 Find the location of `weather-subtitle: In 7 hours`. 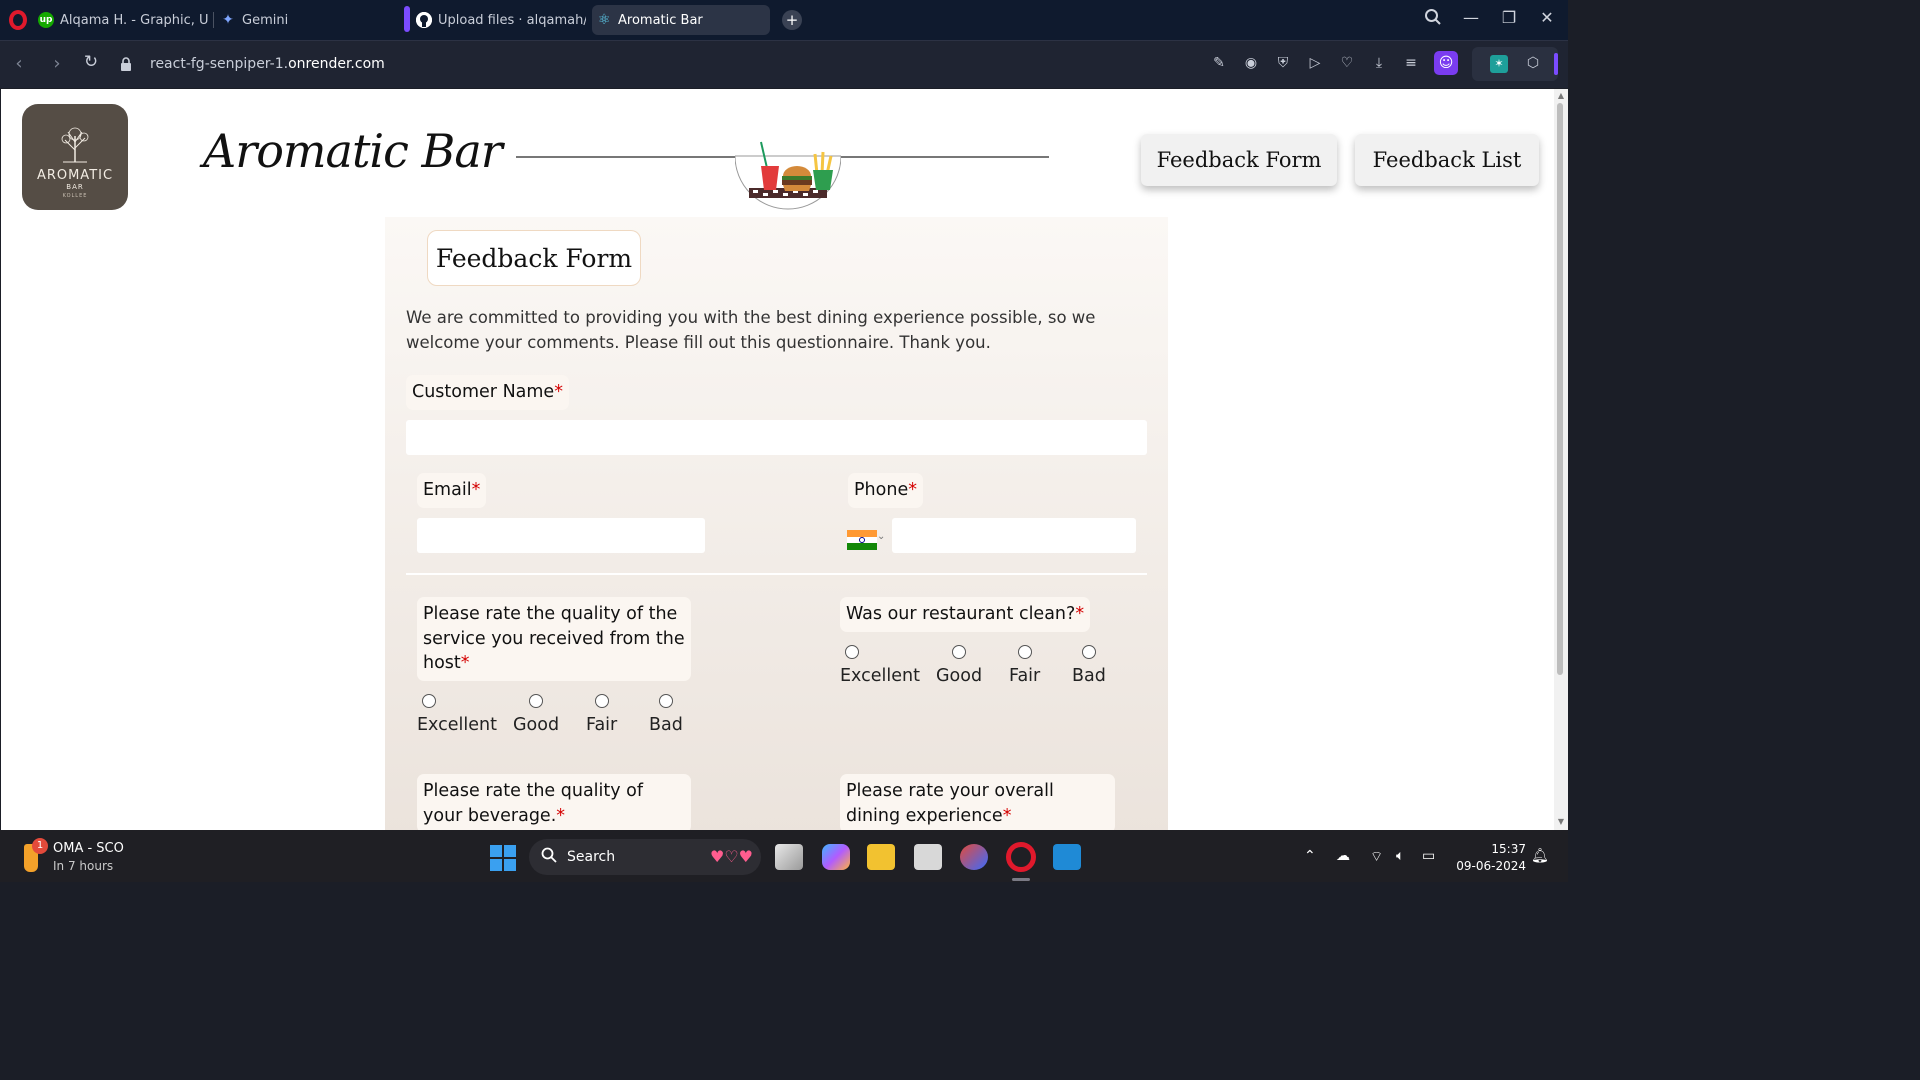

weather-subtitle: In 7 hours is located at coordinates (83, 866).